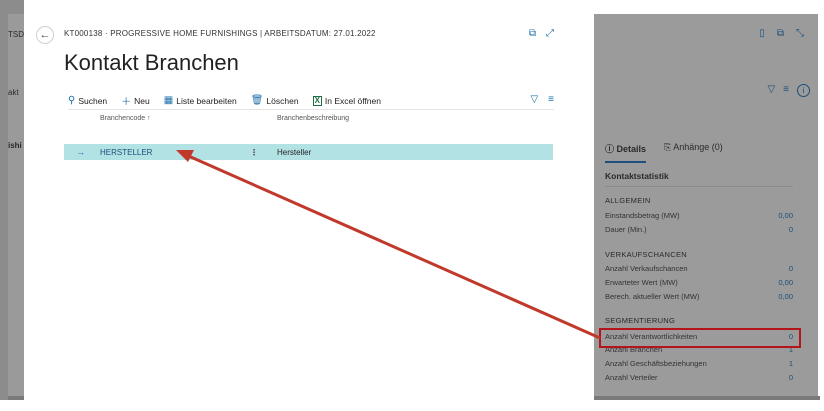 The width and height of the screenshot is (824, 411). I want to click on expand-icon: ⤢, so click(550, 33).